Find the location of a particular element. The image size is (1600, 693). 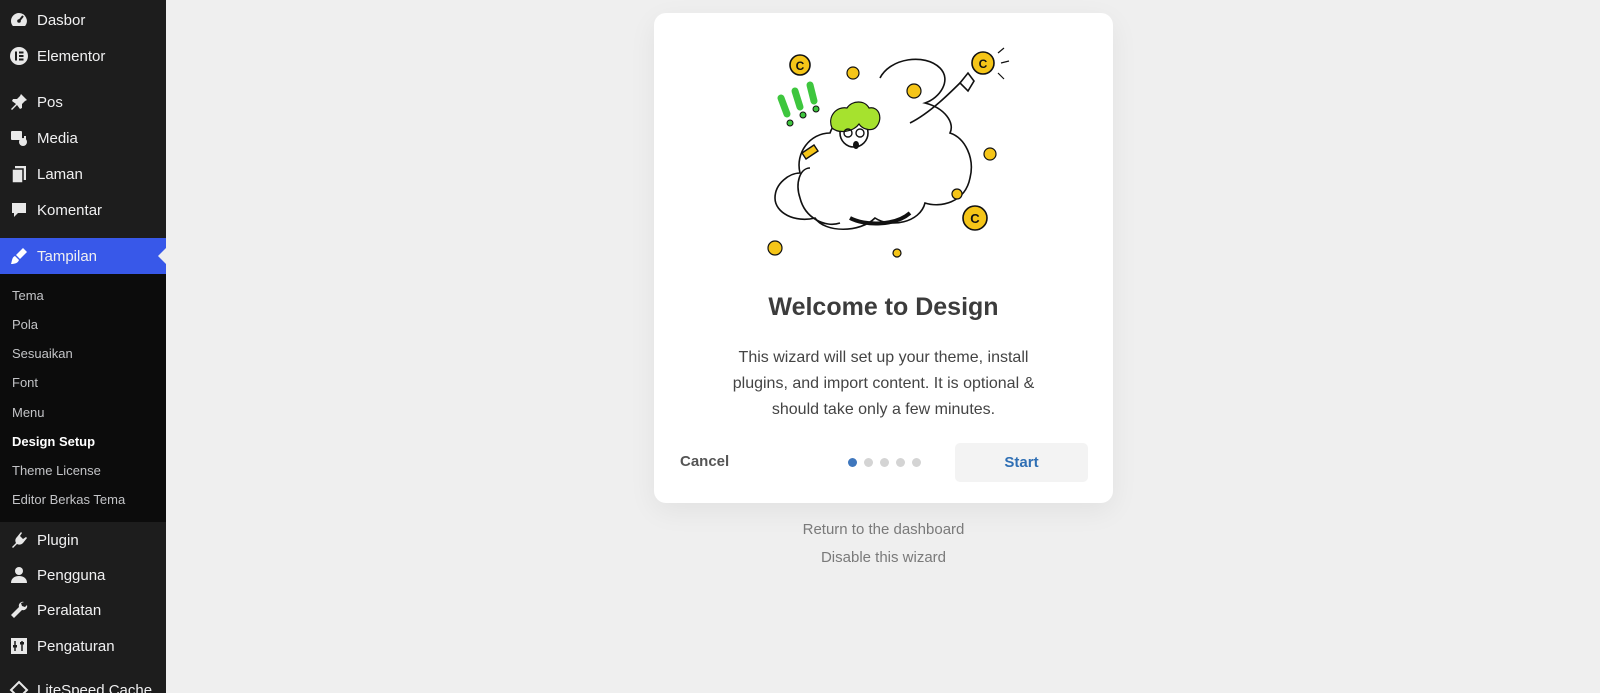

sidebar-item-label: Media is located at coordinates (57, 138).